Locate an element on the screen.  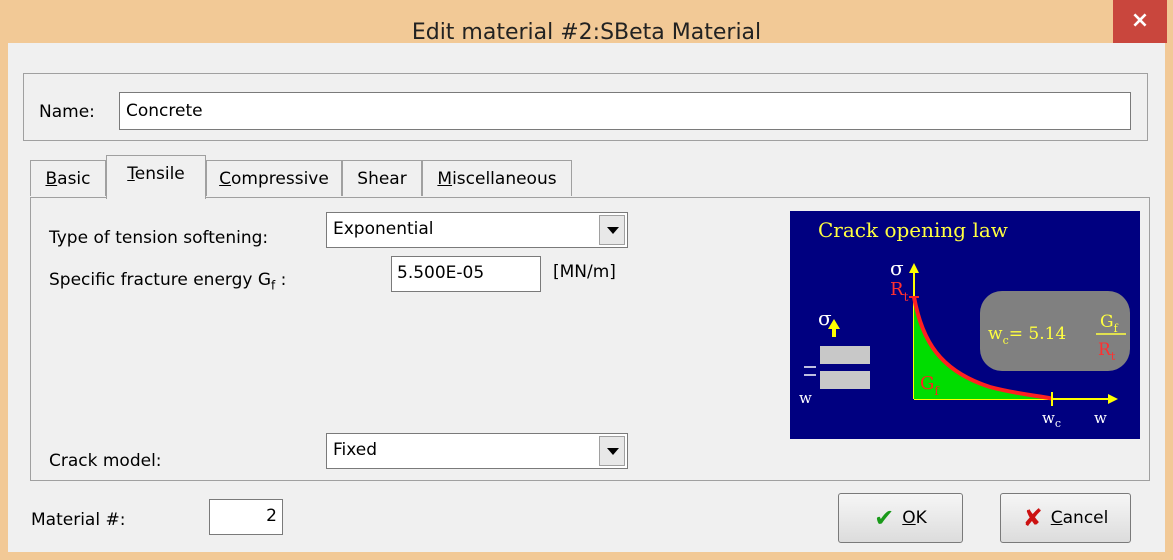
ok-button: ✔ OK is located at coordinates (900, 518).